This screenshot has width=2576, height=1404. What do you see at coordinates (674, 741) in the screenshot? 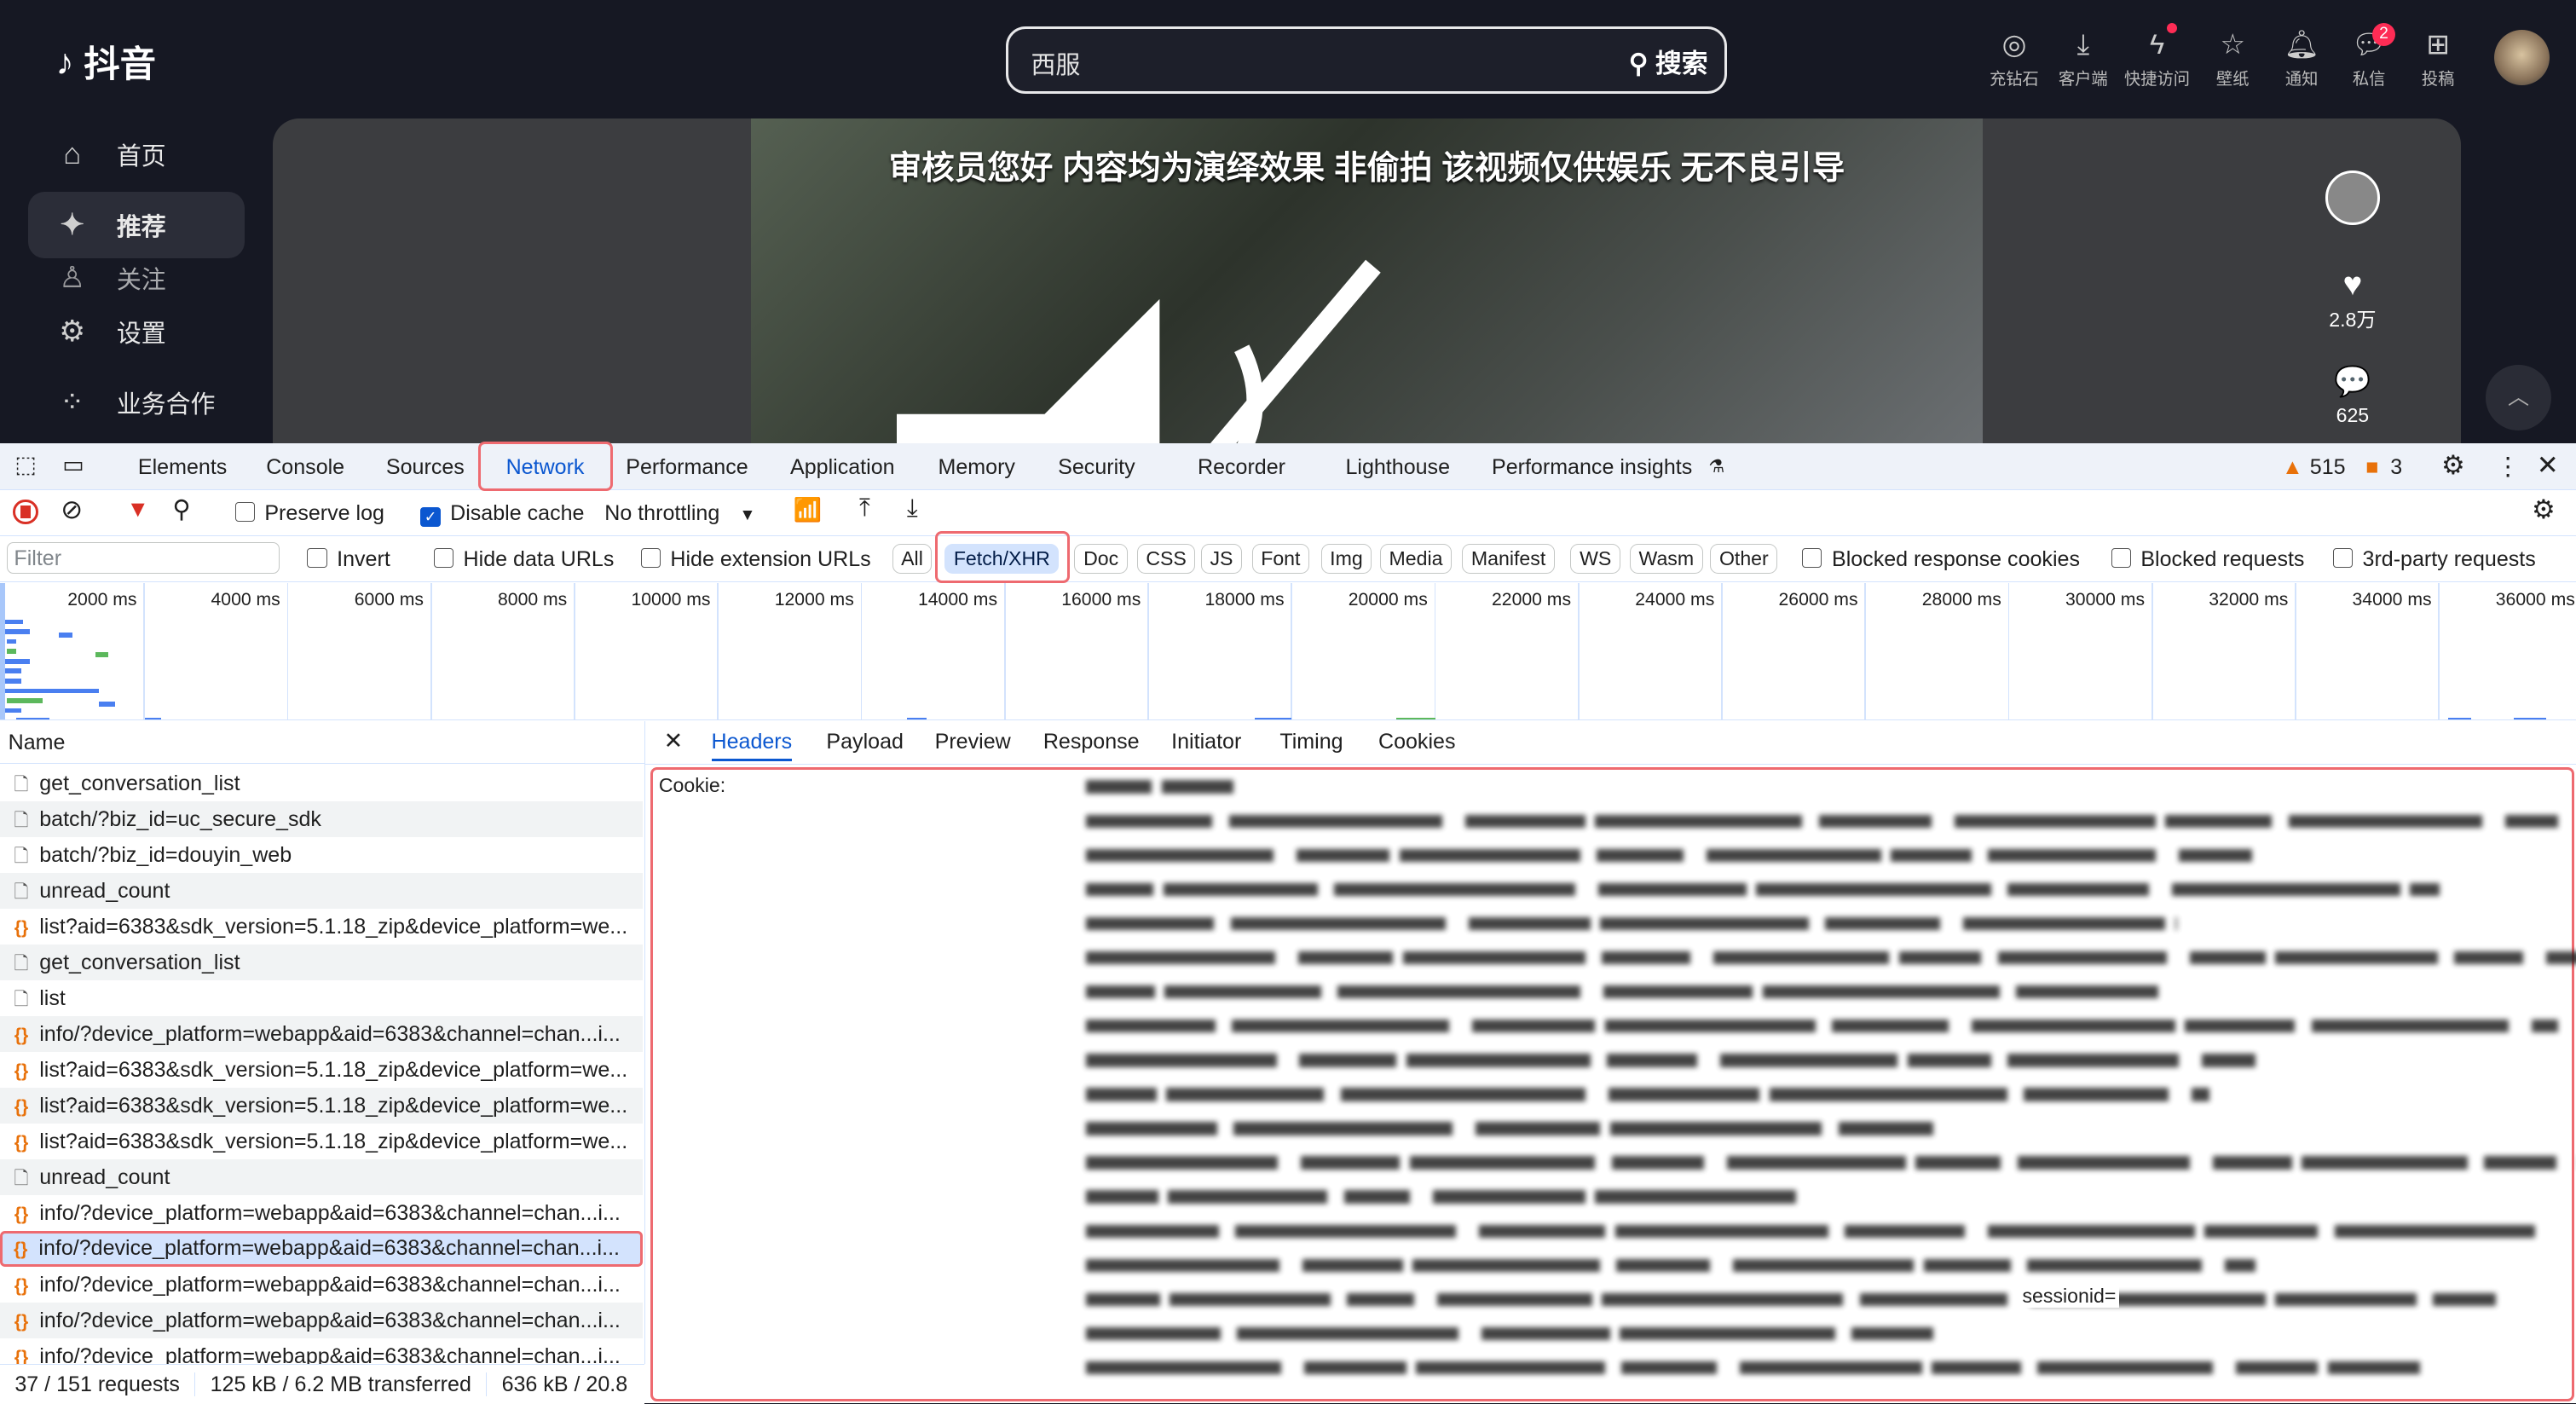
I see `close-details-icon: ✕` at bounding box center [674, 741].